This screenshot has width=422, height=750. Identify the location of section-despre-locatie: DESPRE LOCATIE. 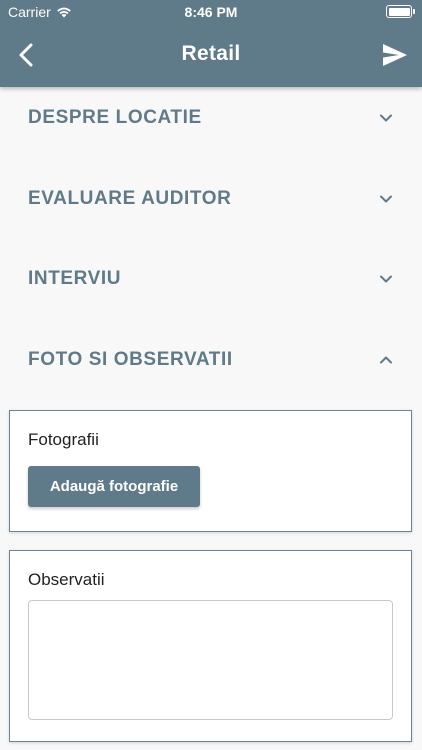
(211, 118).